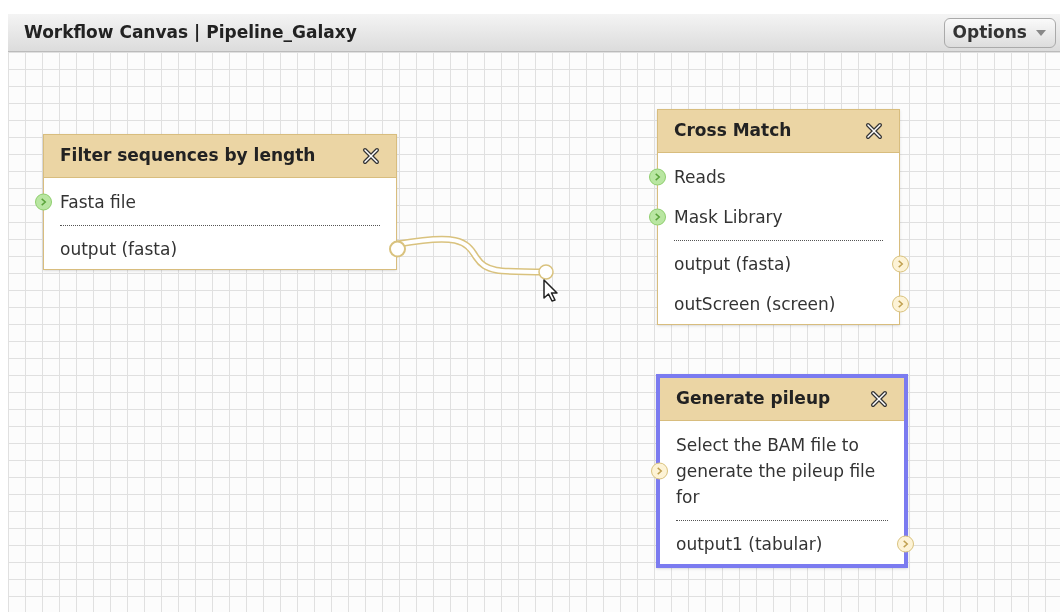  What do you see at coordinates (999, 32) in the screenshot?
I see `options-button: Options` at bounding box center [999, 32].